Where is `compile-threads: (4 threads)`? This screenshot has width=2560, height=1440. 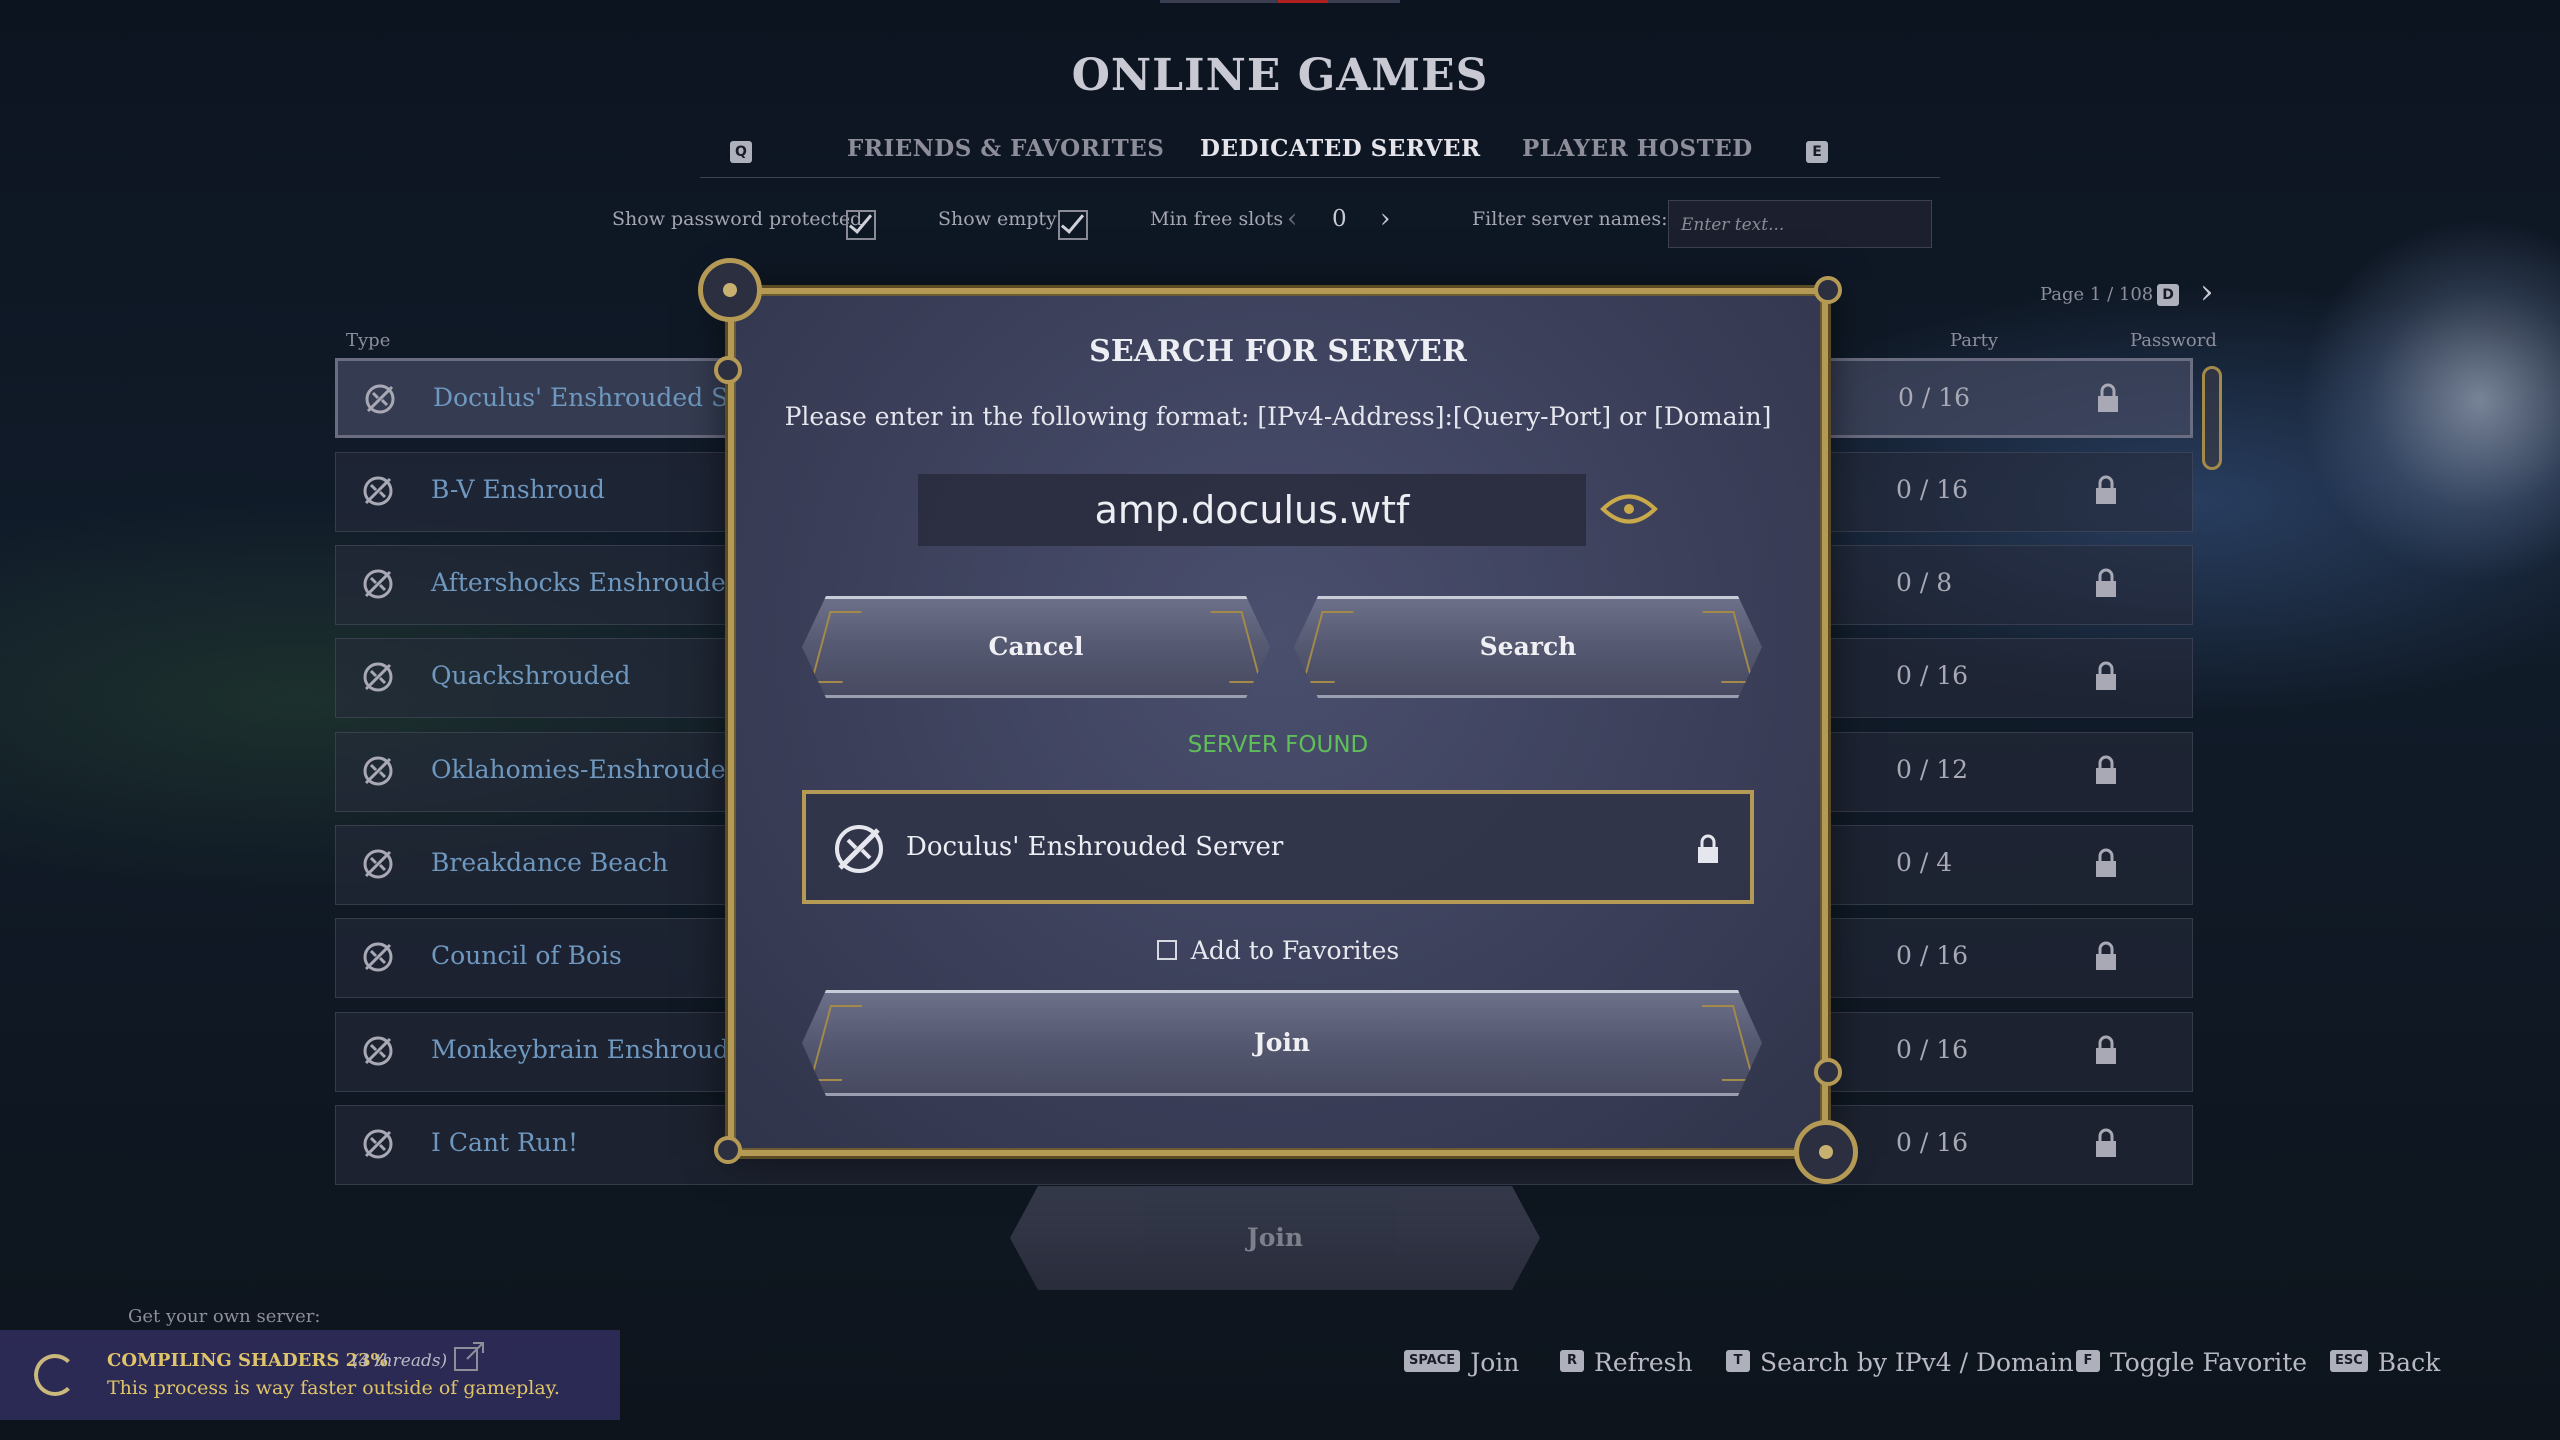
compile-threads: (4 threads) is located at coordinates (400, 1361).